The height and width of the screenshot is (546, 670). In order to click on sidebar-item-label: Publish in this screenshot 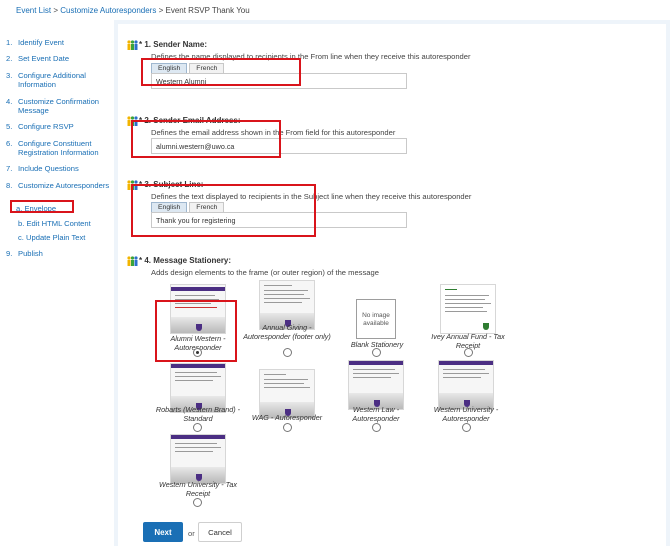, I will do `click(30, 253)`.